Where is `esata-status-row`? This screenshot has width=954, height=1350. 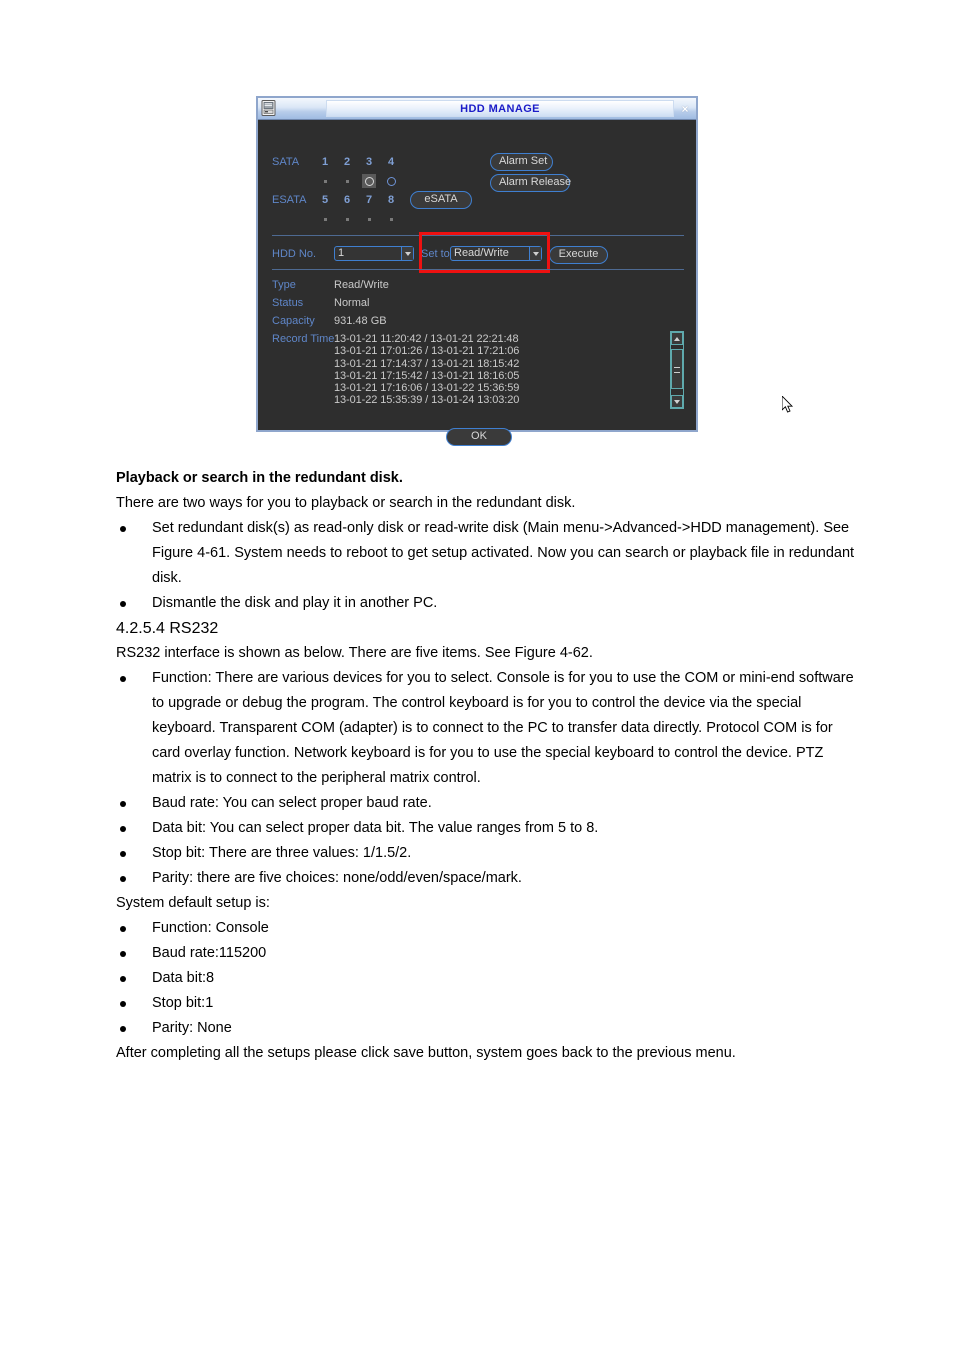 esata-status-row is located at coordinates (358, 219).